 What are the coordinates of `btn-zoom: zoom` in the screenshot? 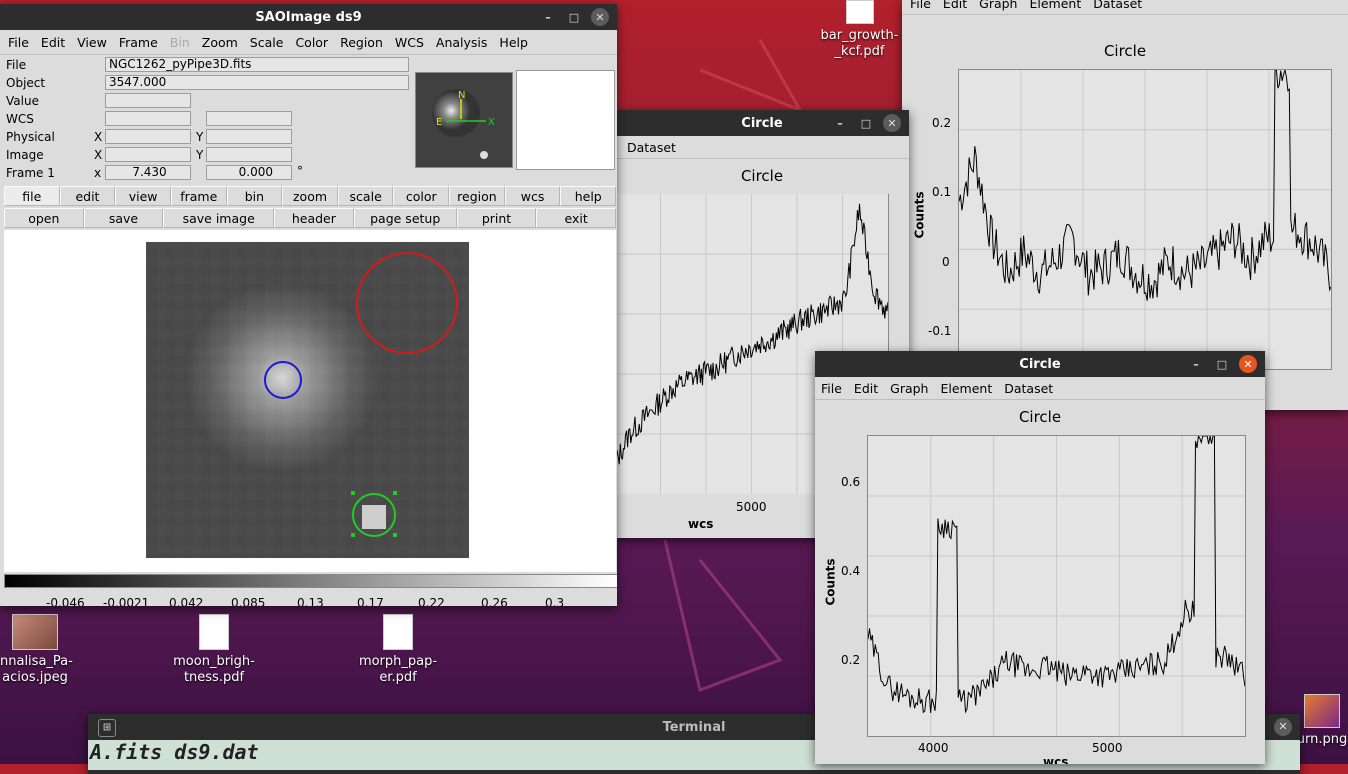 It's located at (310, 196).